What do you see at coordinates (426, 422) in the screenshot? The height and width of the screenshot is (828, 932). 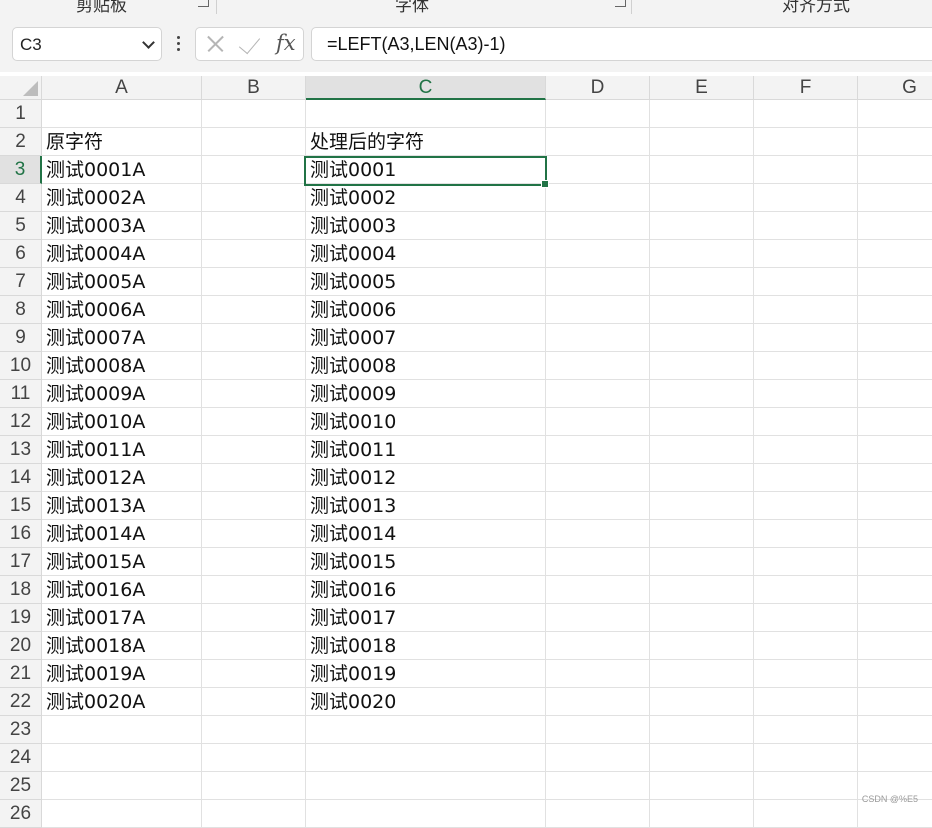 I see `cell-C12: 测试0010` at bounding box center [426, 422].